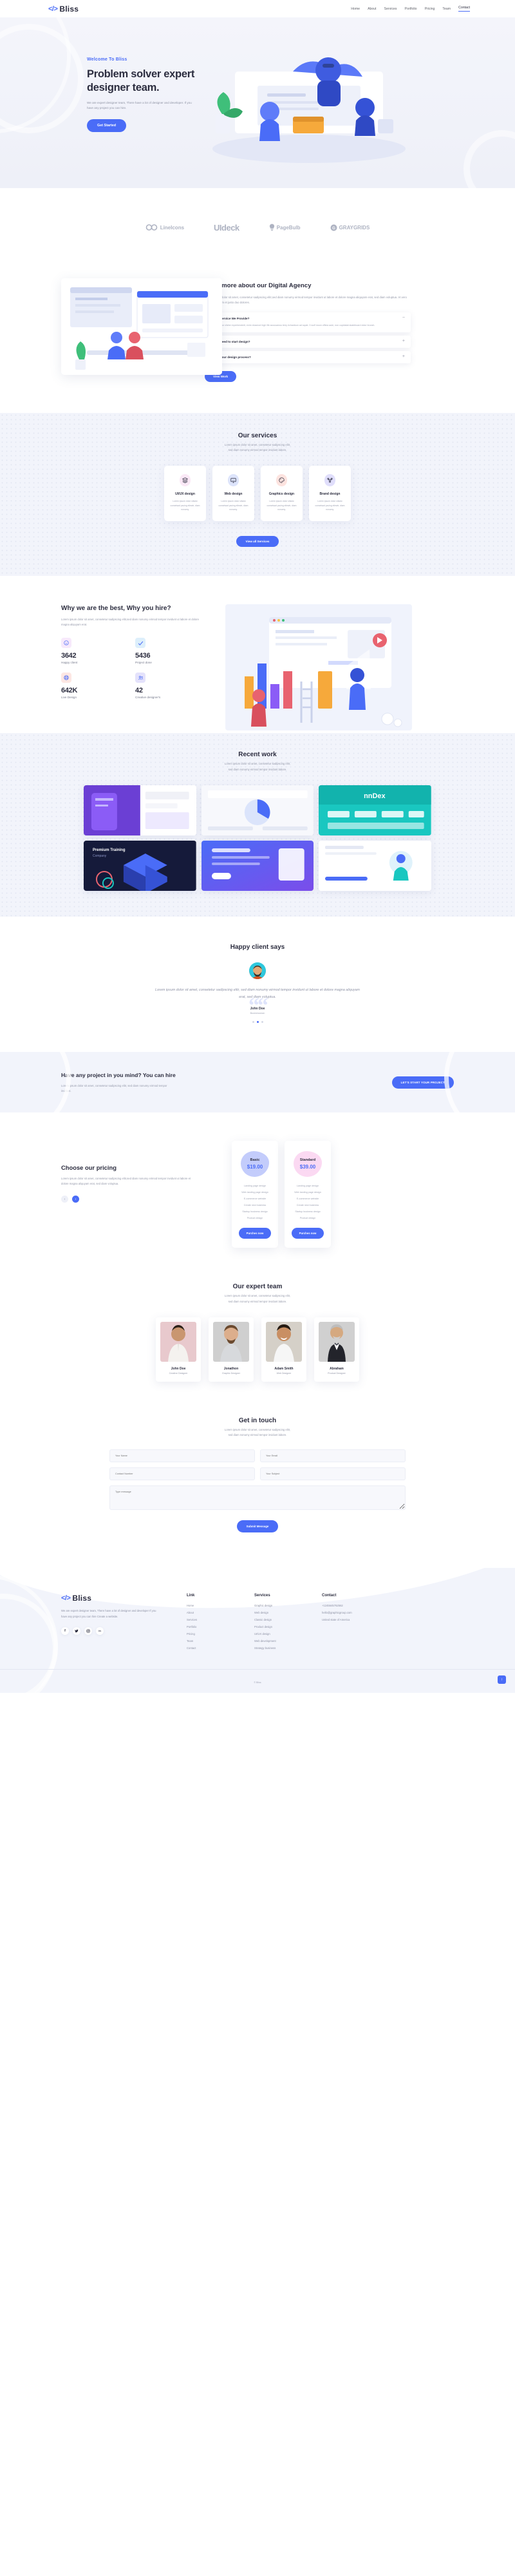  What do you see at coordinates (288, 1648) in the screenshot?
I see `footer-link: Strategy business` at bounding box center [288, 1648].